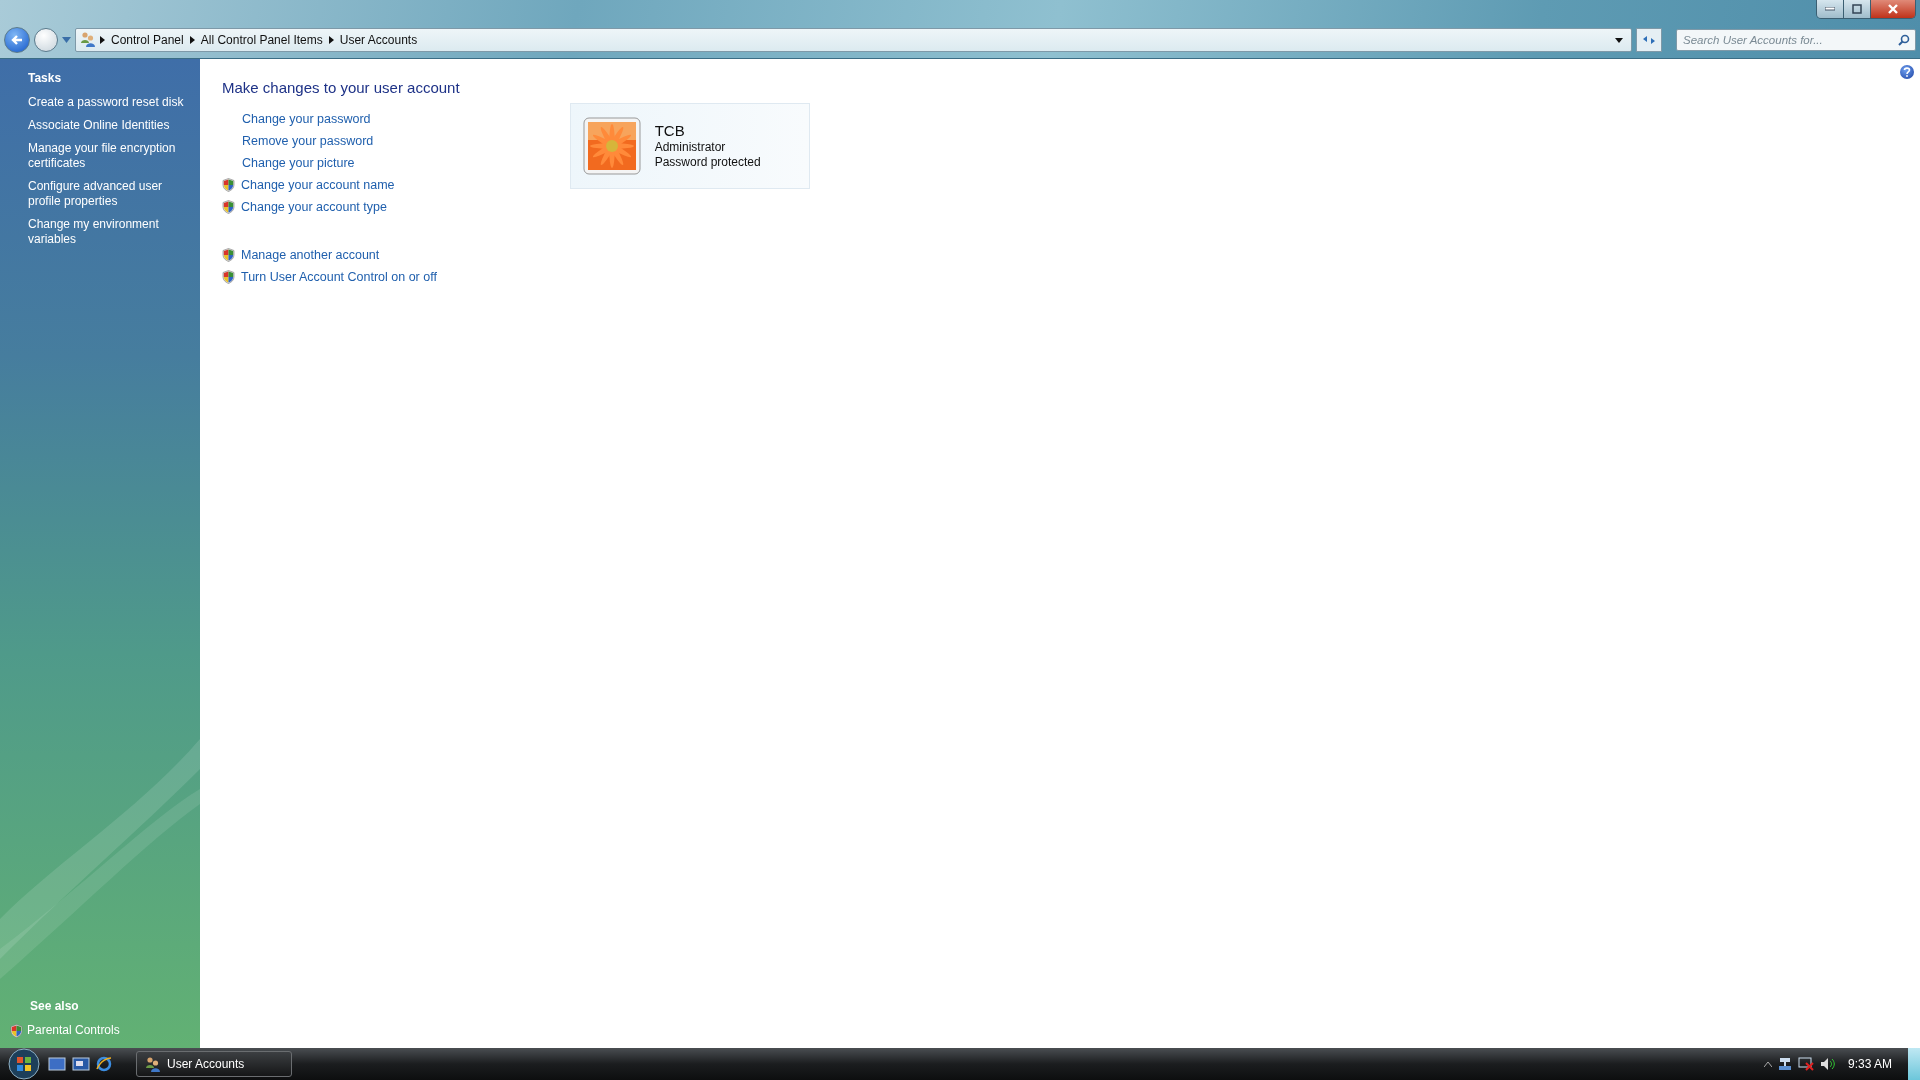 This screenshot has height=1080, width=1920. I want to click on minimize-icon, so click(1830, 9).